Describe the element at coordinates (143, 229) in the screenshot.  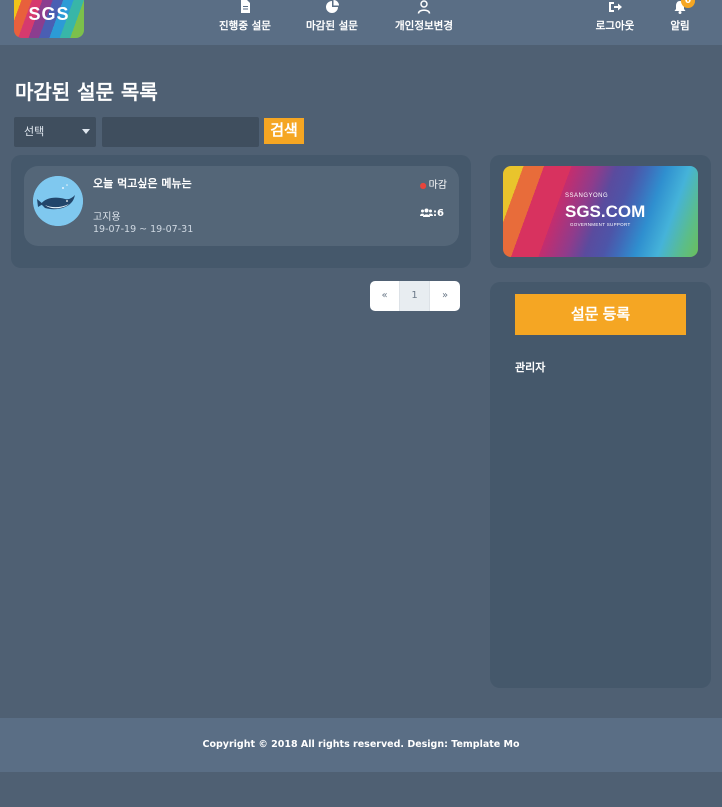
I see `survey-dates: 19-07-19 ~ 19-07-31` at that location.